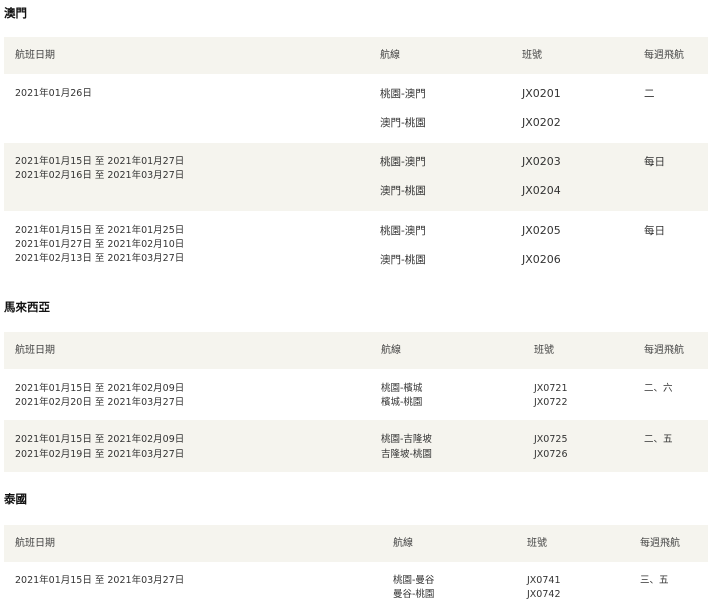 This screenshot has width=709, height=606. What do you see at coordinates (551, 388) in the screenshot?
I see `flight-number: JX0721` at bounding box center [551, 388].